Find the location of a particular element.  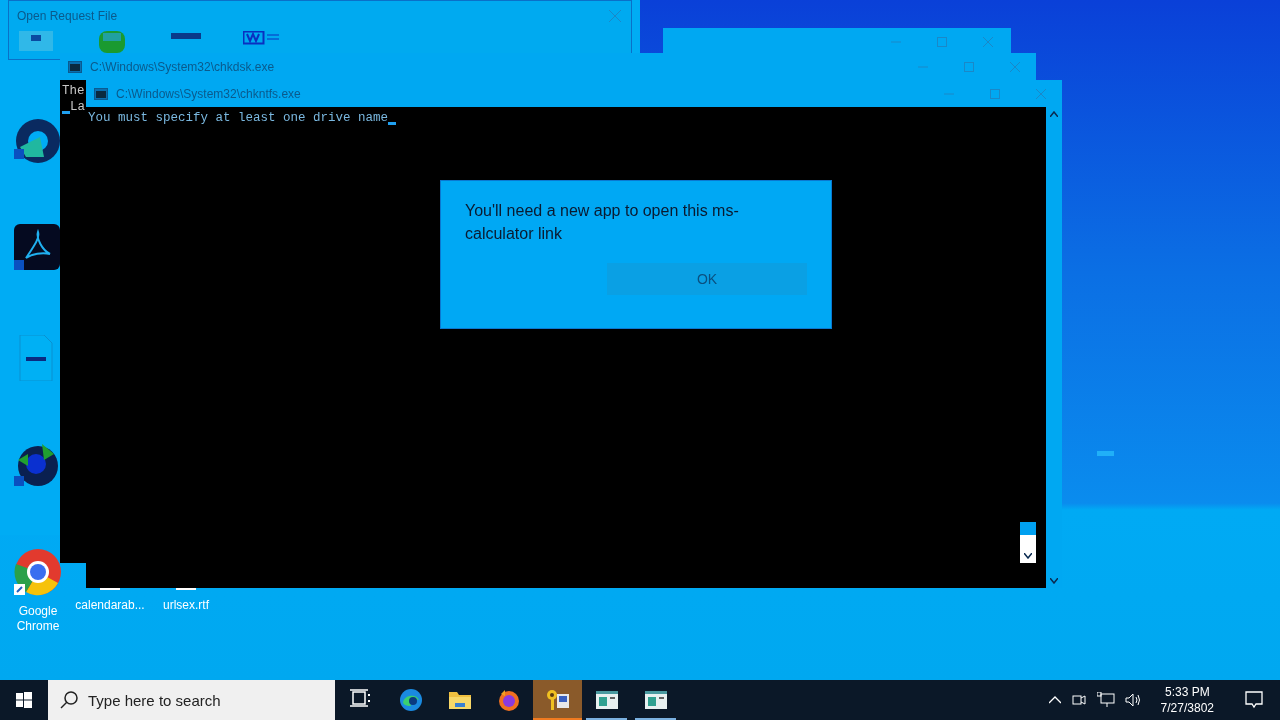

clock: 5:33 PM 7/27/3802 is located at coordinates (1187, 700).